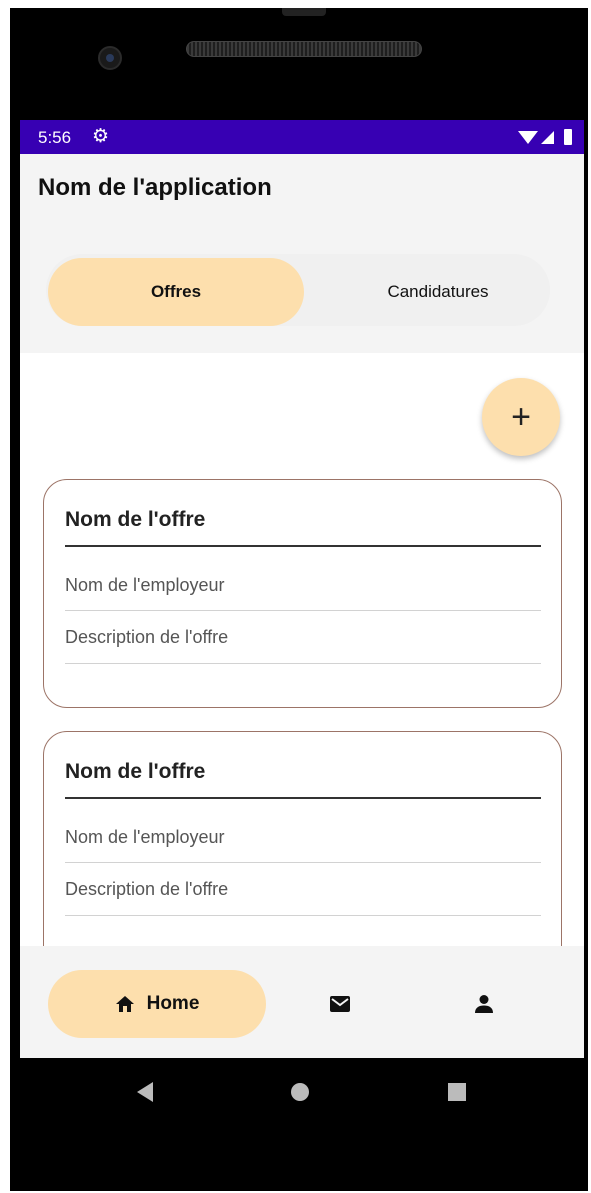 This screenshot has width=591, height=1193. I want to click on person-icon, so click(484, 1004).